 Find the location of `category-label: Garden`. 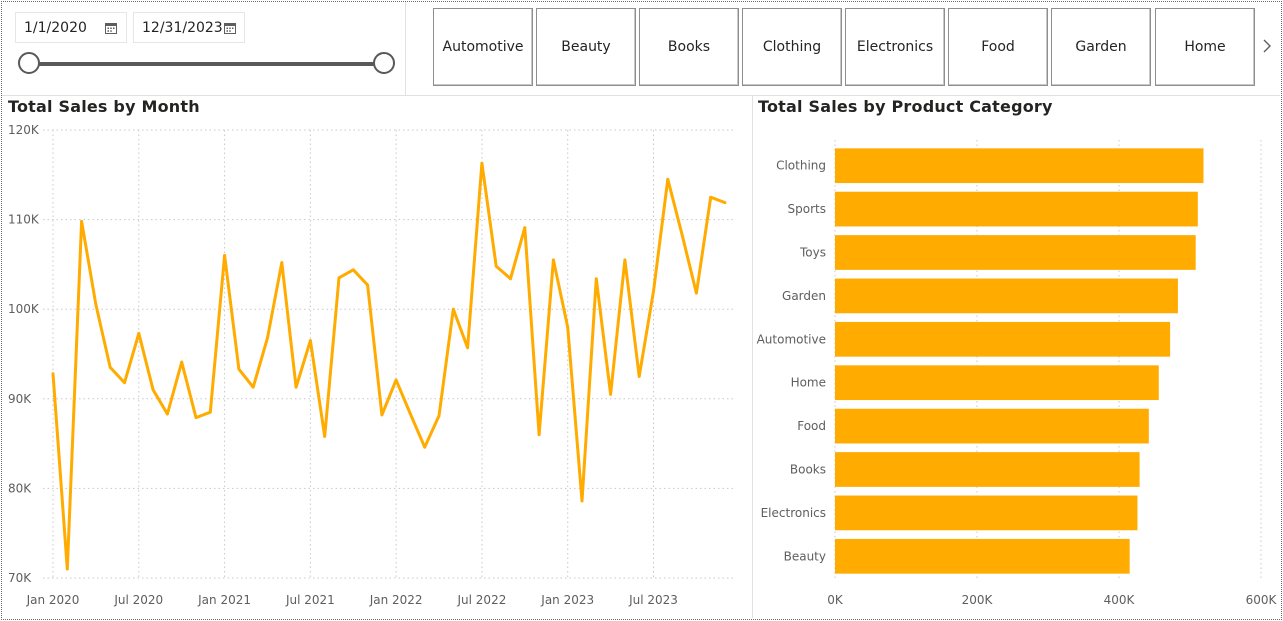

category-label: Garden is located at coordinates (804, 296).